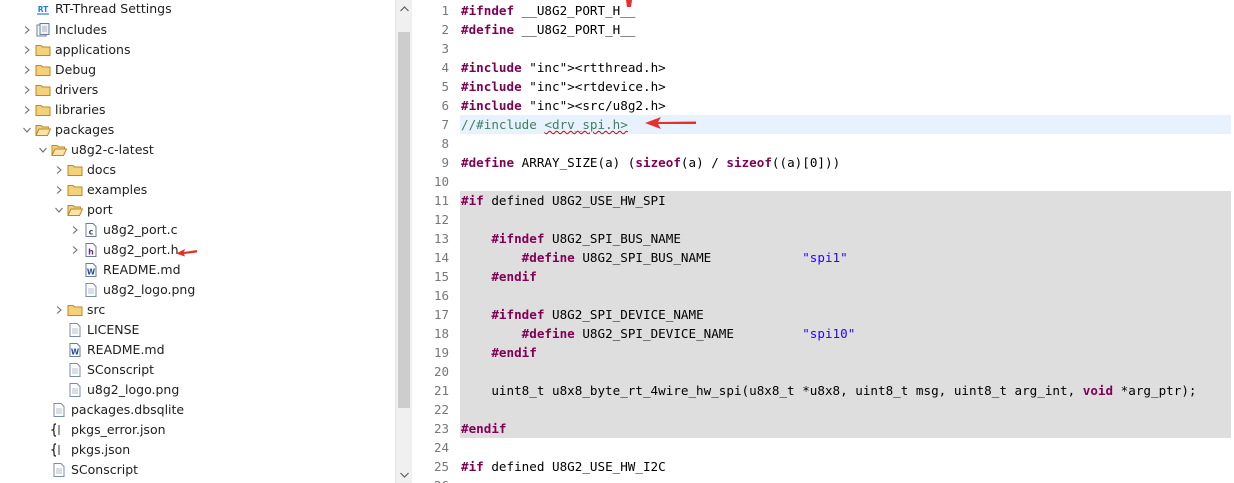  What do you see at coordinates (445, 67) in the screenshot?
I see `line-number: 4` at bounding box center [445, 67].